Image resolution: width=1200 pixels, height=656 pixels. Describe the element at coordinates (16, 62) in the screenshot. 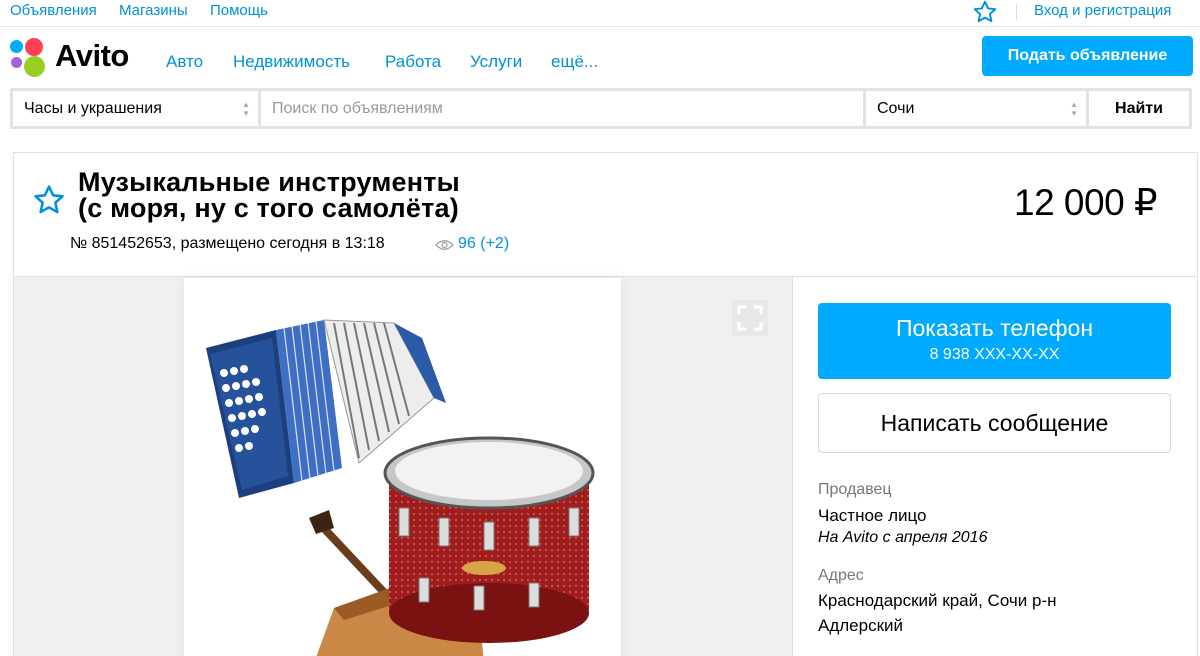

I see `logo-dot-purple` at that location.